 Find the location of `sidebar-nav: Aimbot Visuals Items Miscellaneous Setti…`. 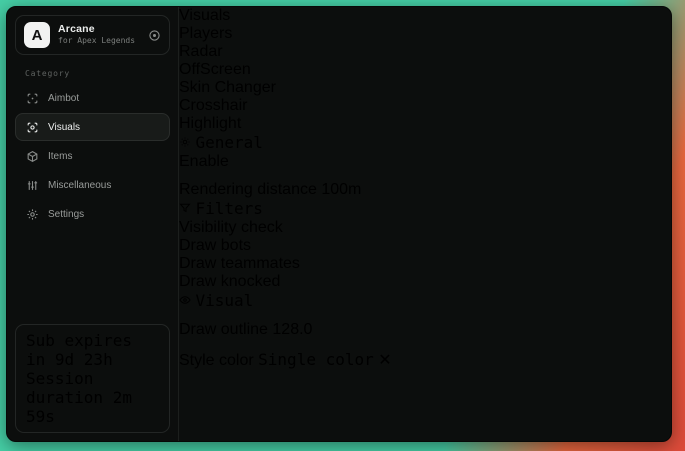

sidebar-nav: Aimbot Visuals Items Miscellaneous Setti… is located at coordinates (92, 156).